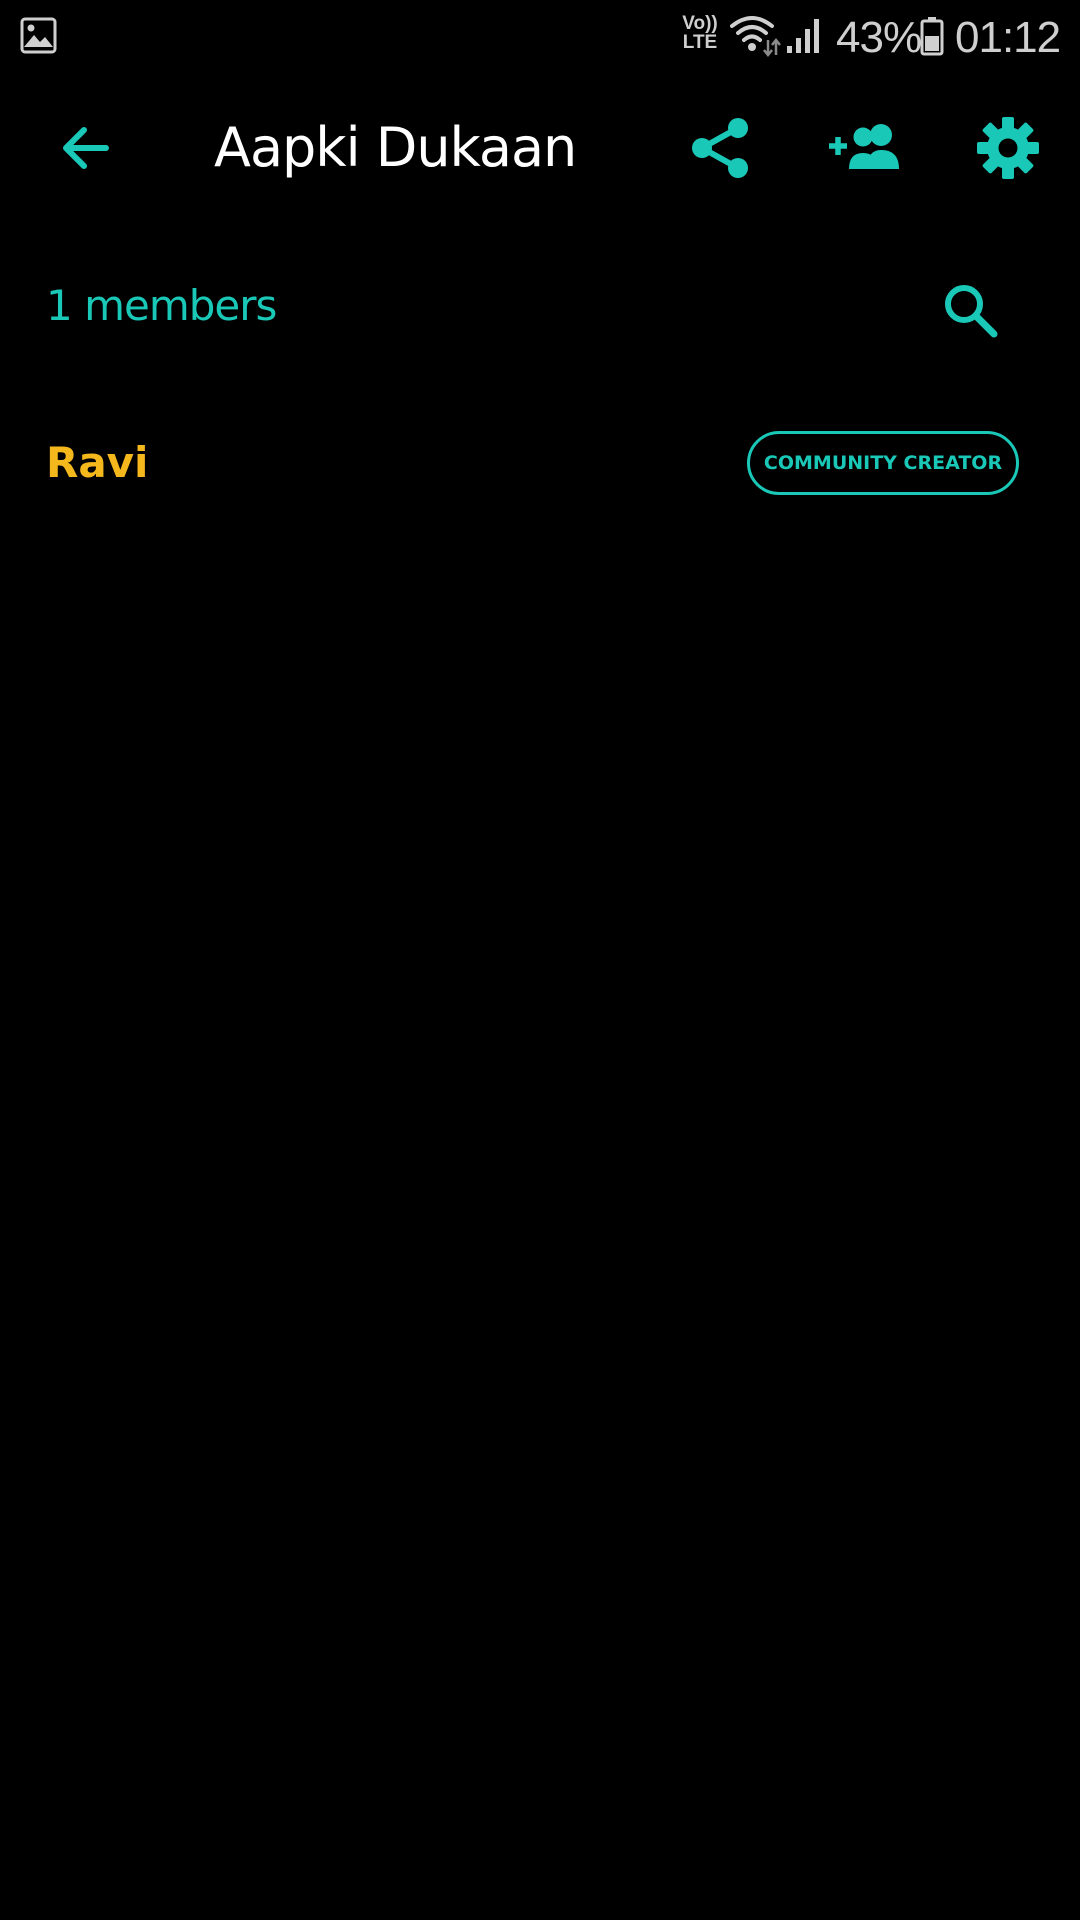  I want to click on arrow-back-icon, so click(86, 148).